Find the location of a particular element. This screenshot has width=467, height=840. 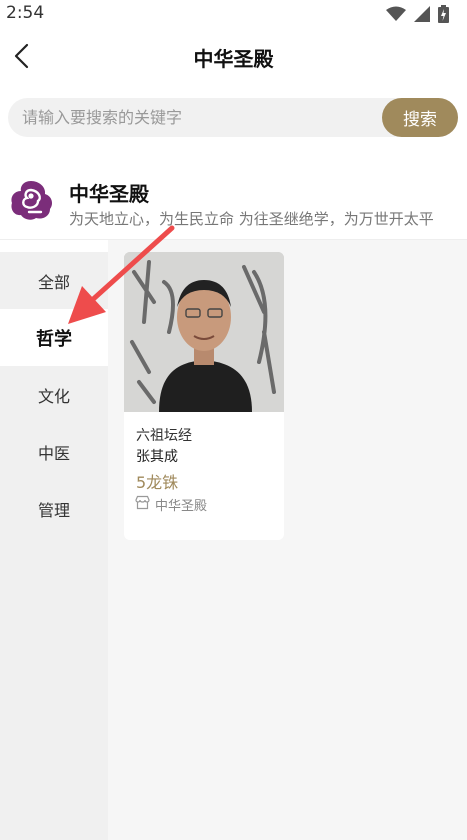

product-price: 5龙铢 is located at coordinates (157, 482).